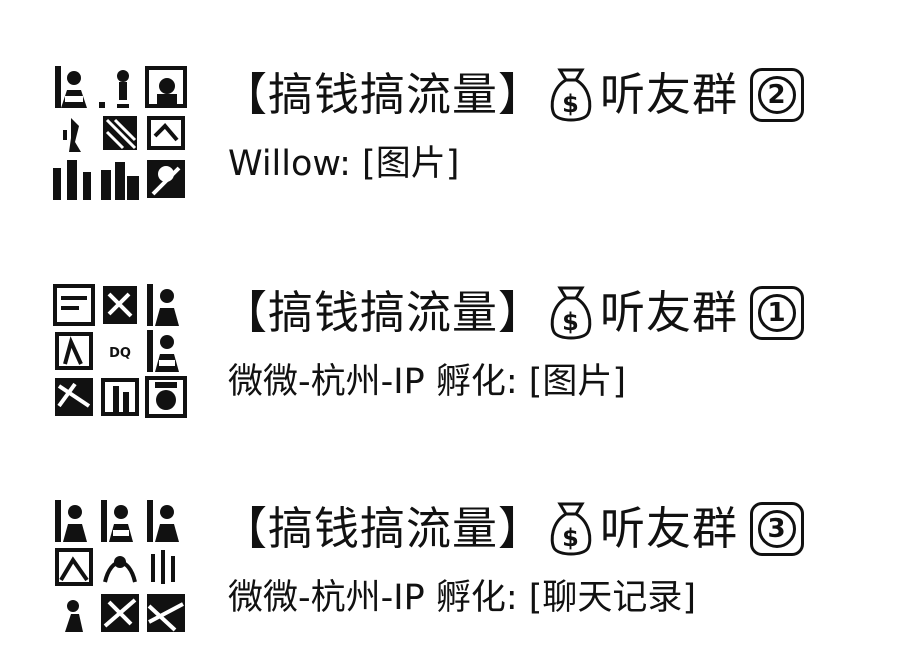 This screenshot has width=897, height=666. I want to click on group-avatar: DQ, so click(120, 351).